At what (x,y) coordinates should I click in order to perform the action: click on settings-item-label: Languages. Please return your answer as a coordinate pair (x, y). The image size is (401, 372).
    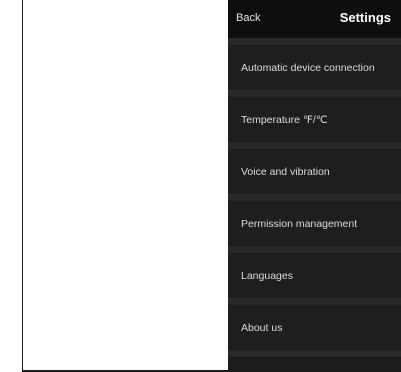
    Looking at the image, I should click on (267, 275).